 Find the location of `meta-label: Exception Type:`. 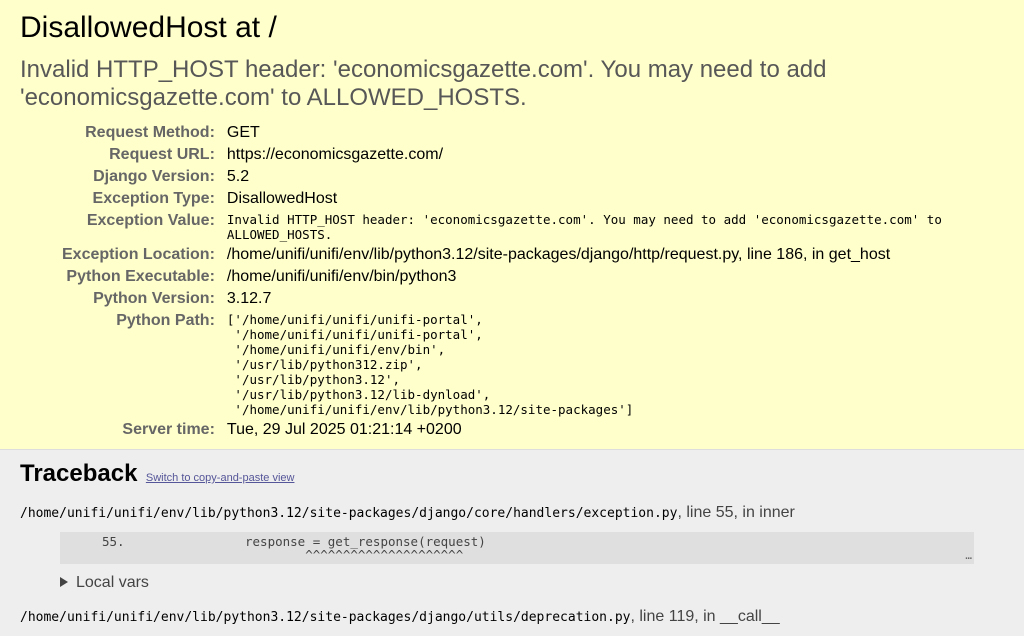

meta-label: Exception Type: is located at coordinates (153, 198).